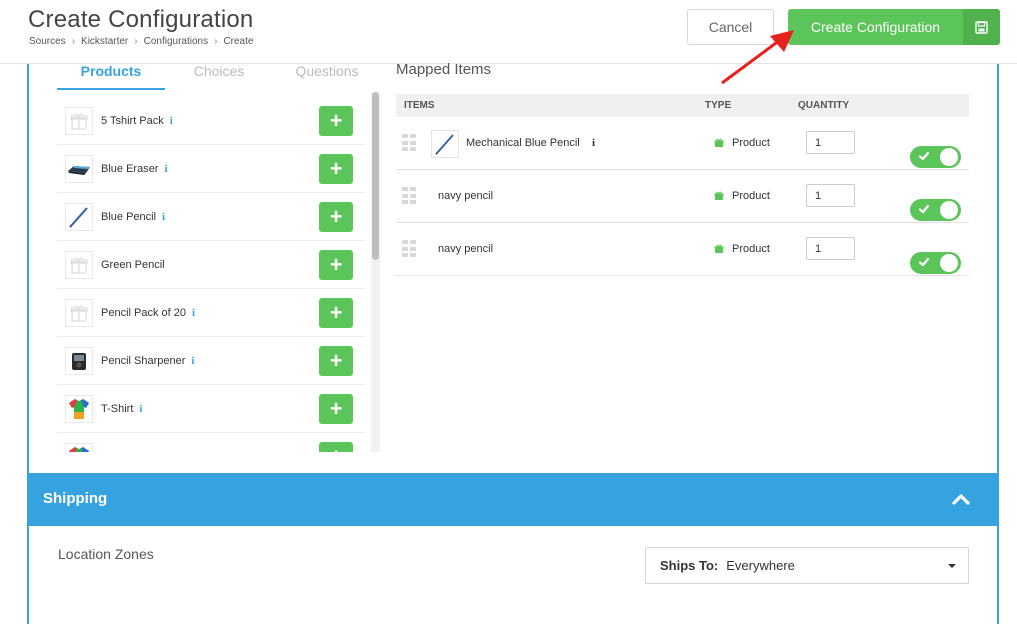 This screenshot has width=1017, height=624. What do you see at coordinates (104, 41) in the screenshot?
I see `breadcrumb-kickstarter: Kickstarter` at bounding box center [104, 41].